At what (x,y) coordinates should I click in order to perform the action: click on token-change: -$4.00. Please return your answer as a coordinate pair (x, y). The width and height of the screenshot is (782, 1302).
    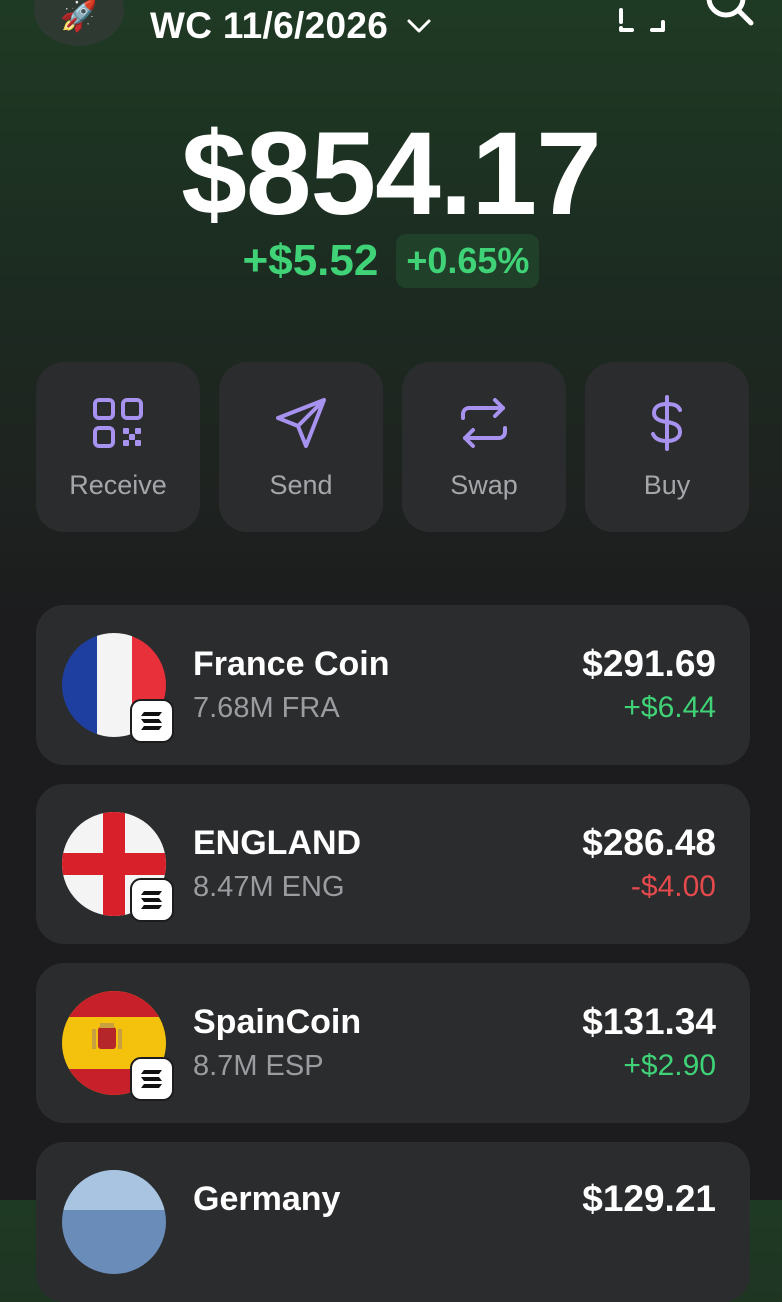
    Looking at the image, I should click on (673, 886).